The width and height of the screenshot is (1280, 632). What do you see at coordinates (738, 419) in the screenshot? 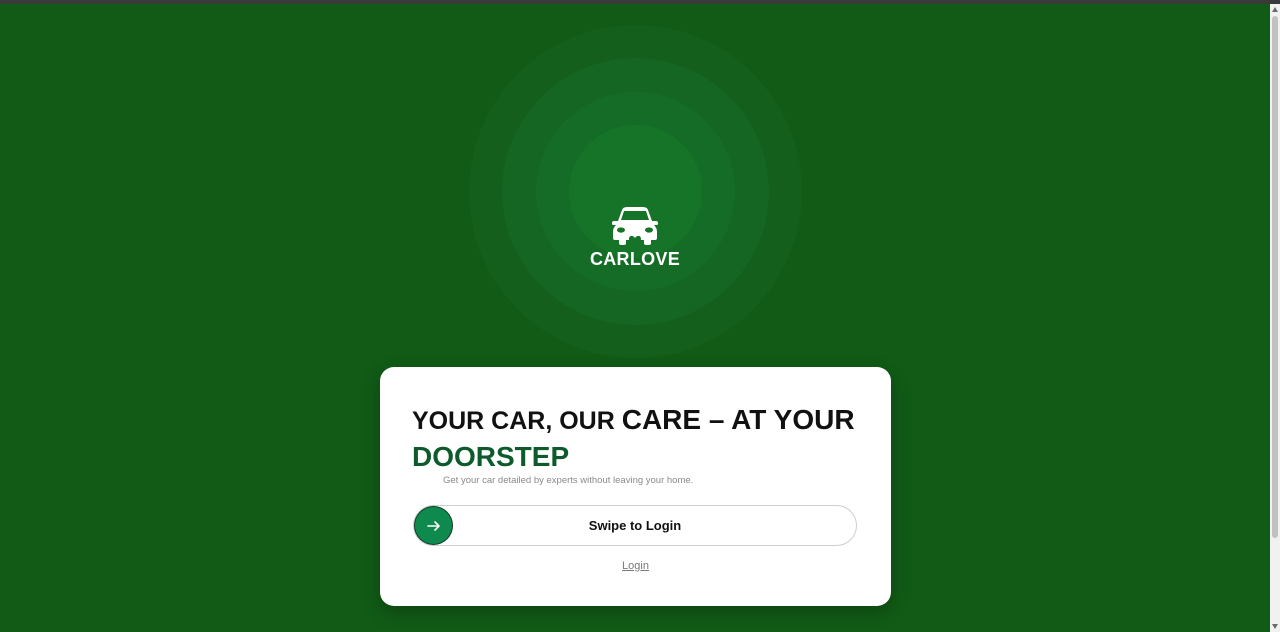
I see `headline-part-2: CARE – AT YOUR` at bounding box center [738, 419].